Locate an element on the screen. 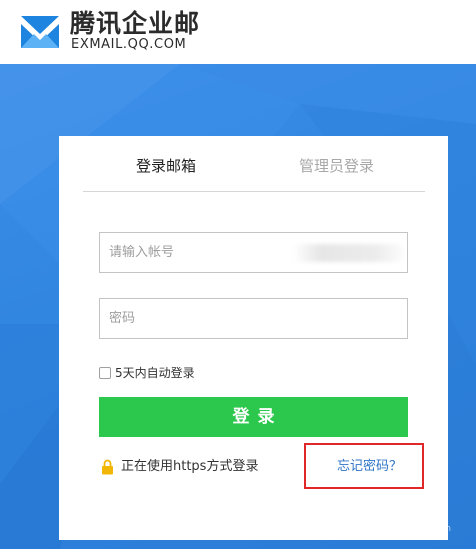 This screenshot has height=549, width=476. watermark: Bai经验 jingyan.baidu.com is located at coordinates (413, 520).